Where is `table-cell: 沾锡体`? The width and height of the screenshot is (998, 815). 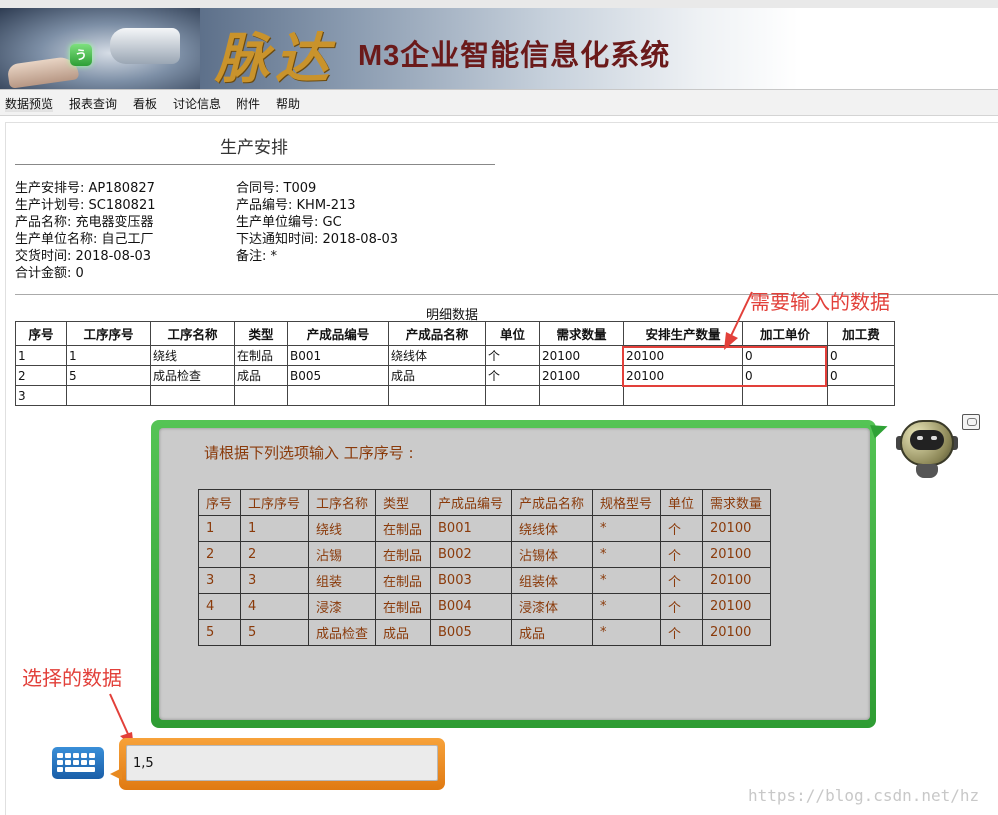
table-cell: 沾锡体 is located at coordinates (552, 554).